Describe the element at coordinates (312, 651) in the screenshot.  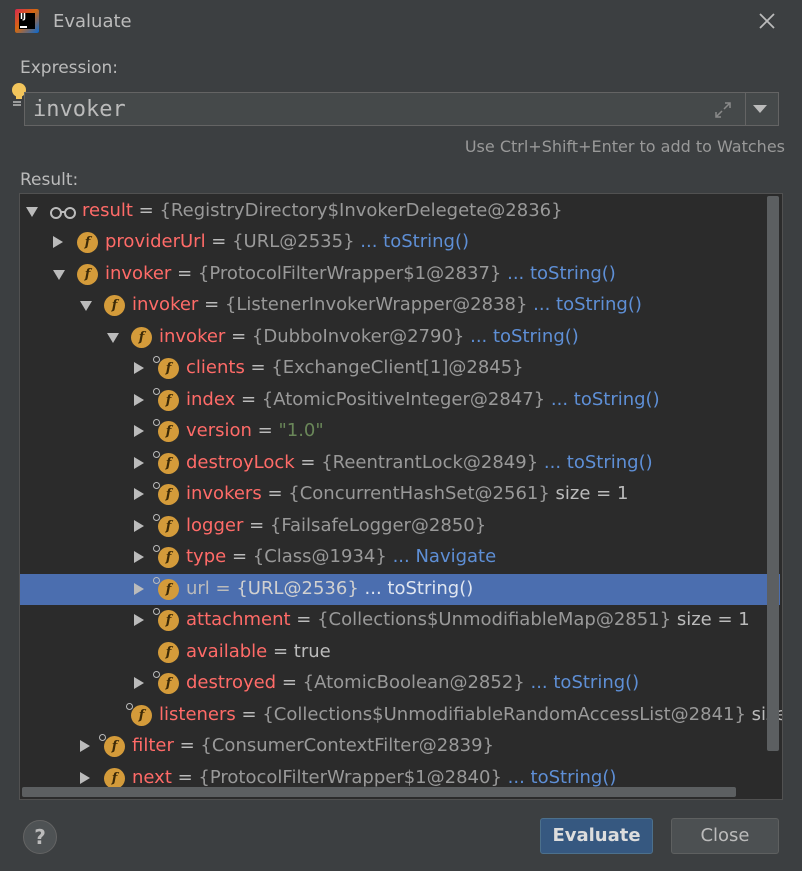
I see `variable-value: true` at that location.